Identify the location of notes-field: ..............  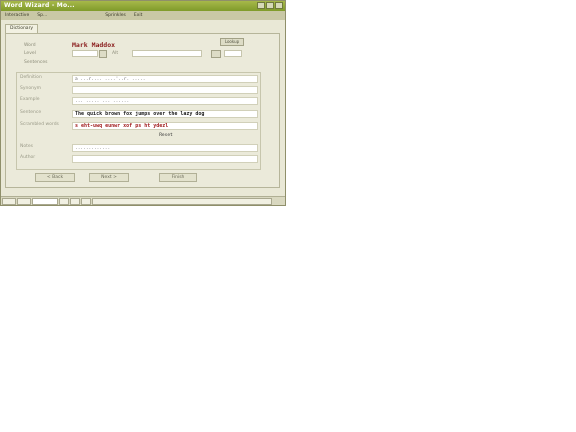
(165, 148).